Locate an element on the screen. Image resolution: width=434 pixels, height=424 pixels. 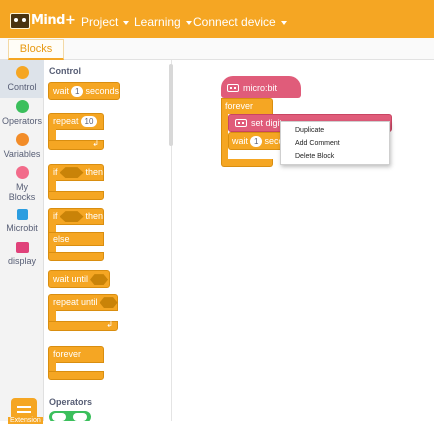
section-title-operators: Operators is located at coordinates (71, 402).